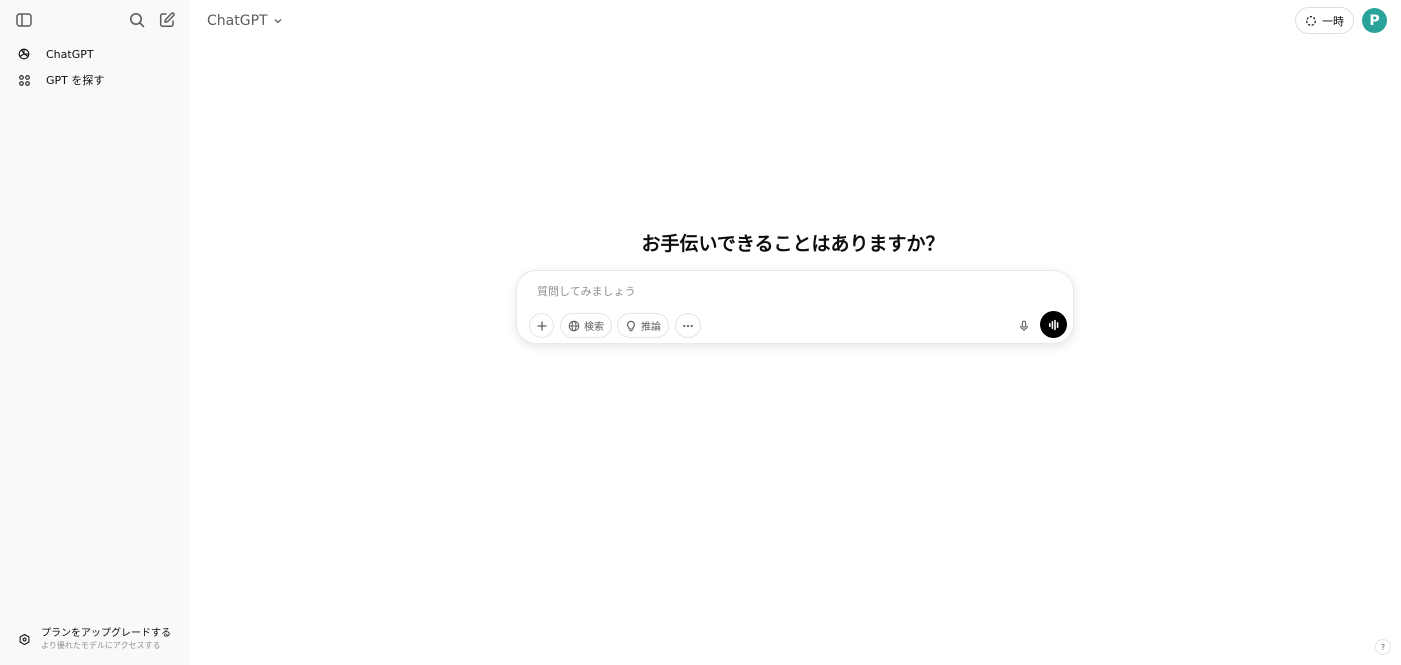 The width and height of the screenshot is (1401, 665). Describe the element at coordinates (237, 21) in the screenshot. I see `model-name: ChatGPT` at that location.